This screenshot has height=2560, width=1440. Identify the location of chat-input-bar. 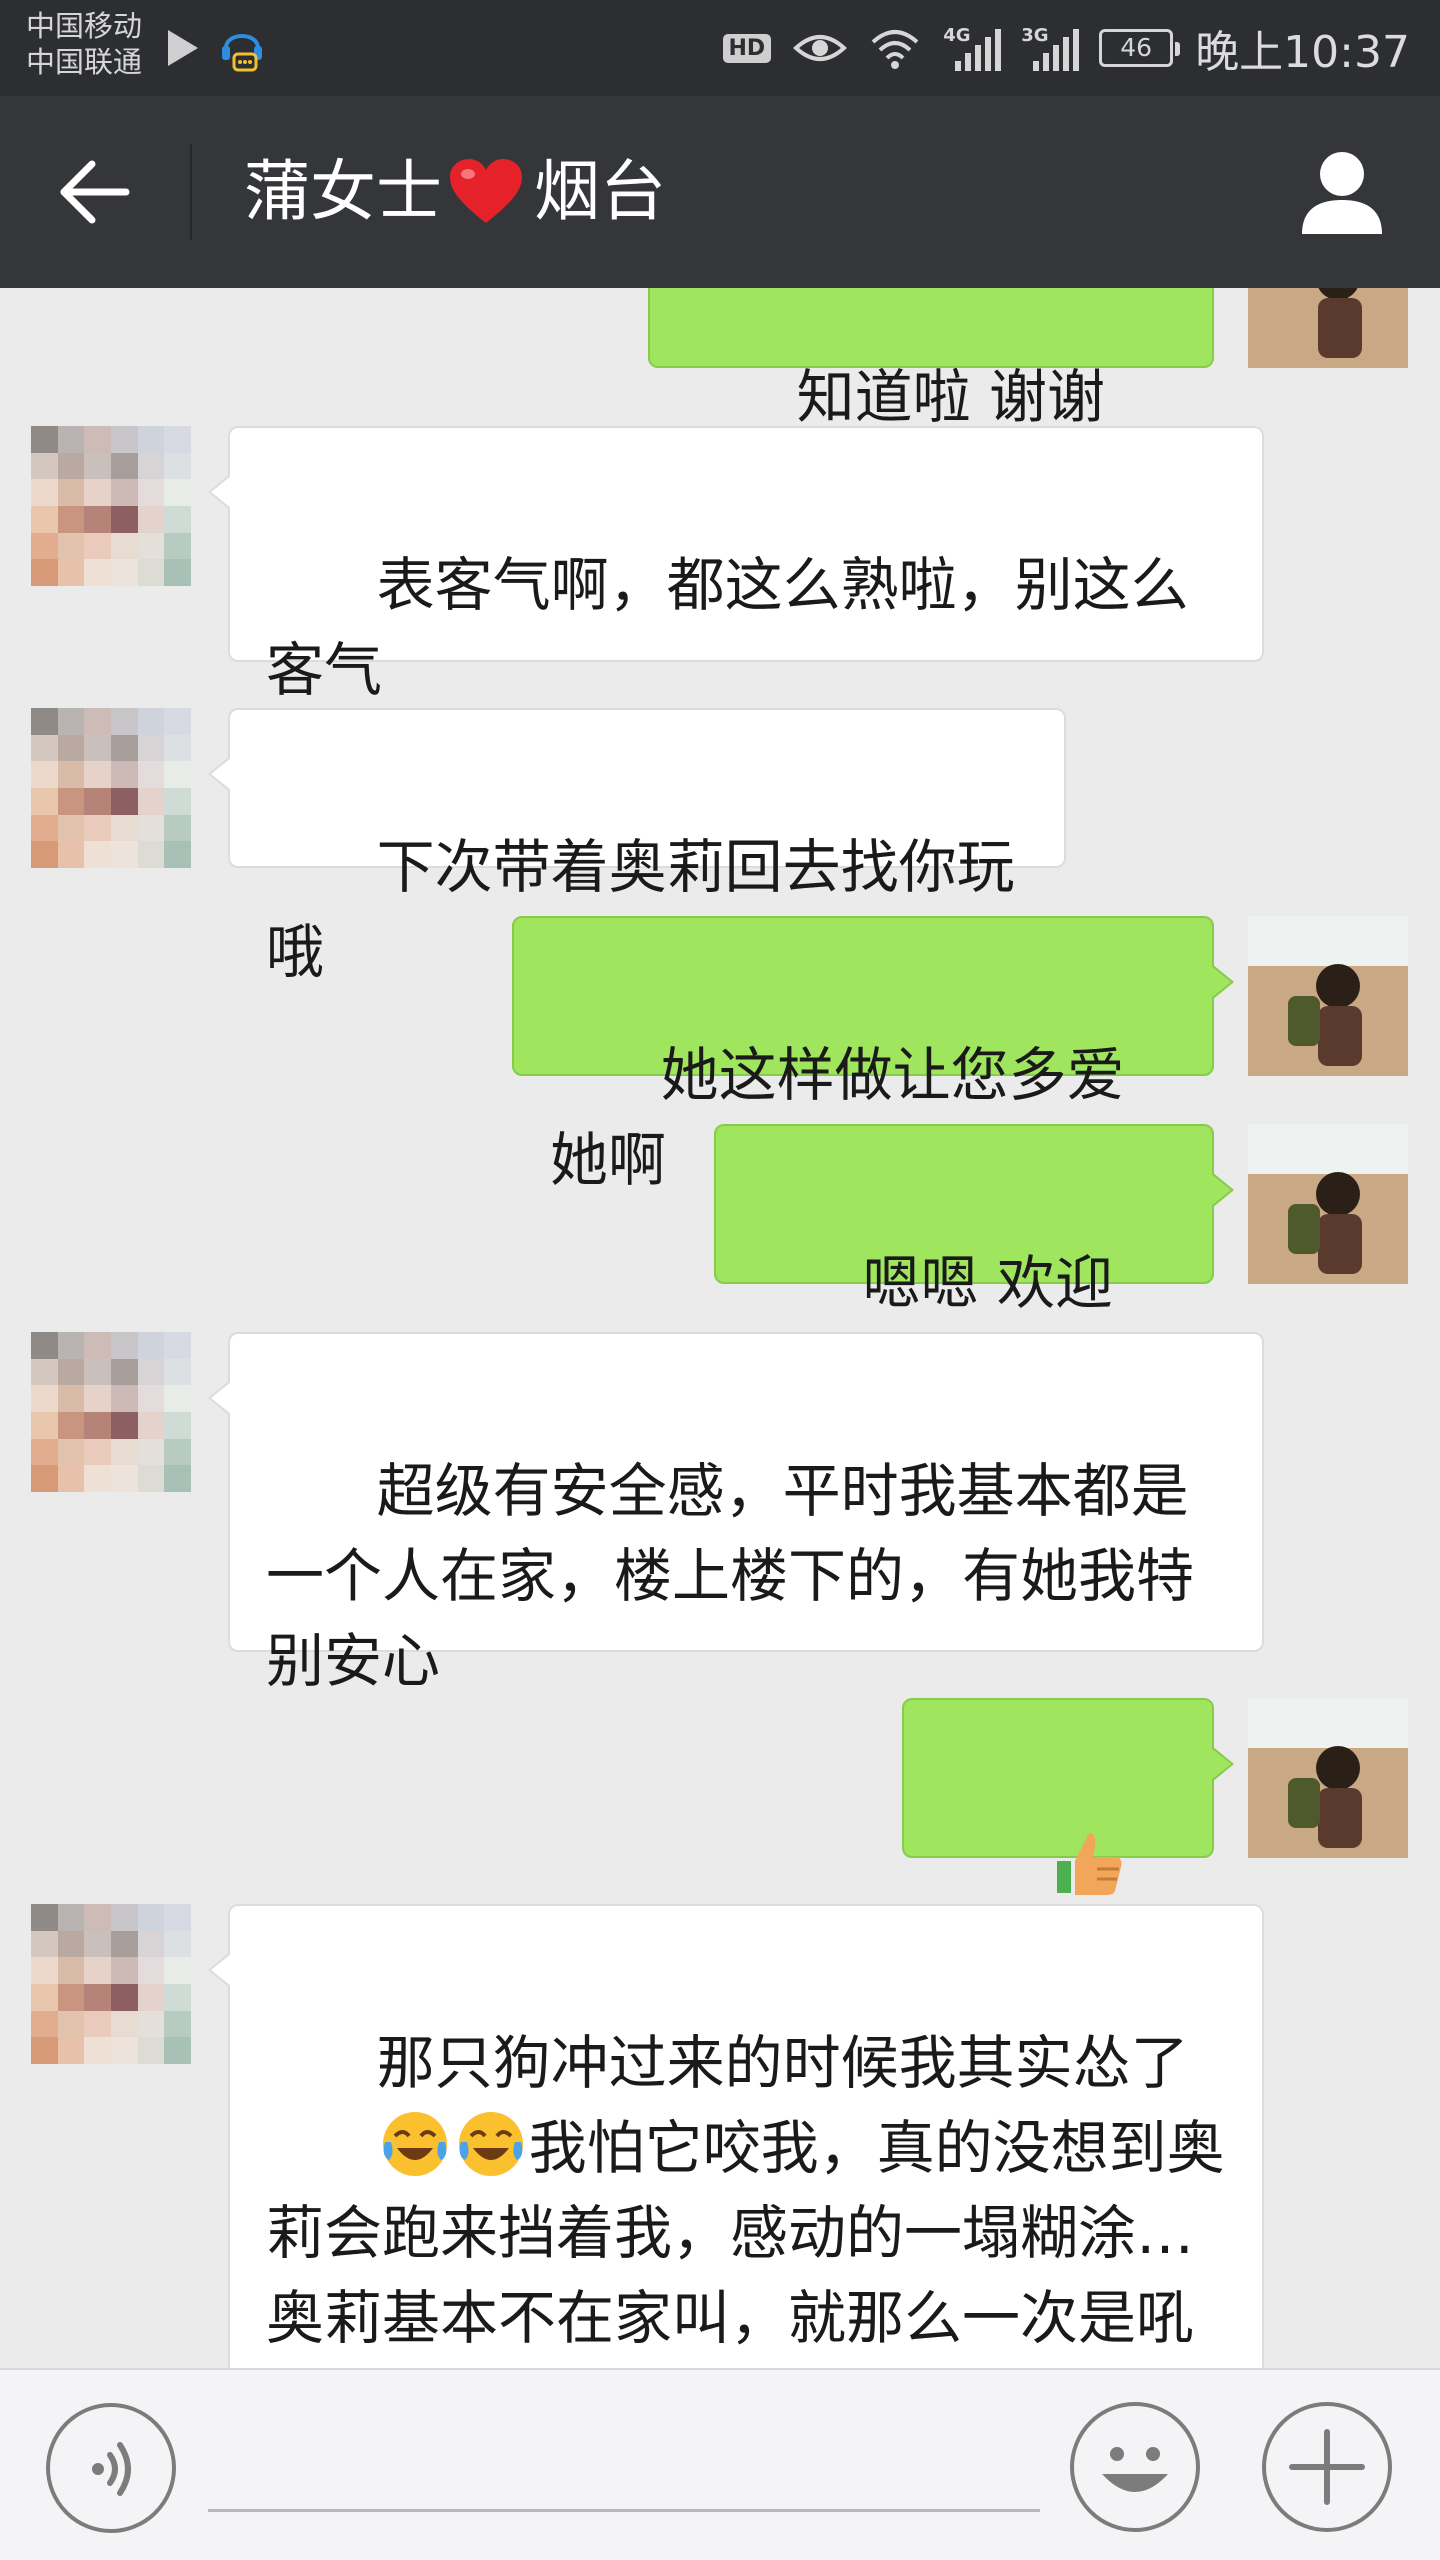
(720, 2464).